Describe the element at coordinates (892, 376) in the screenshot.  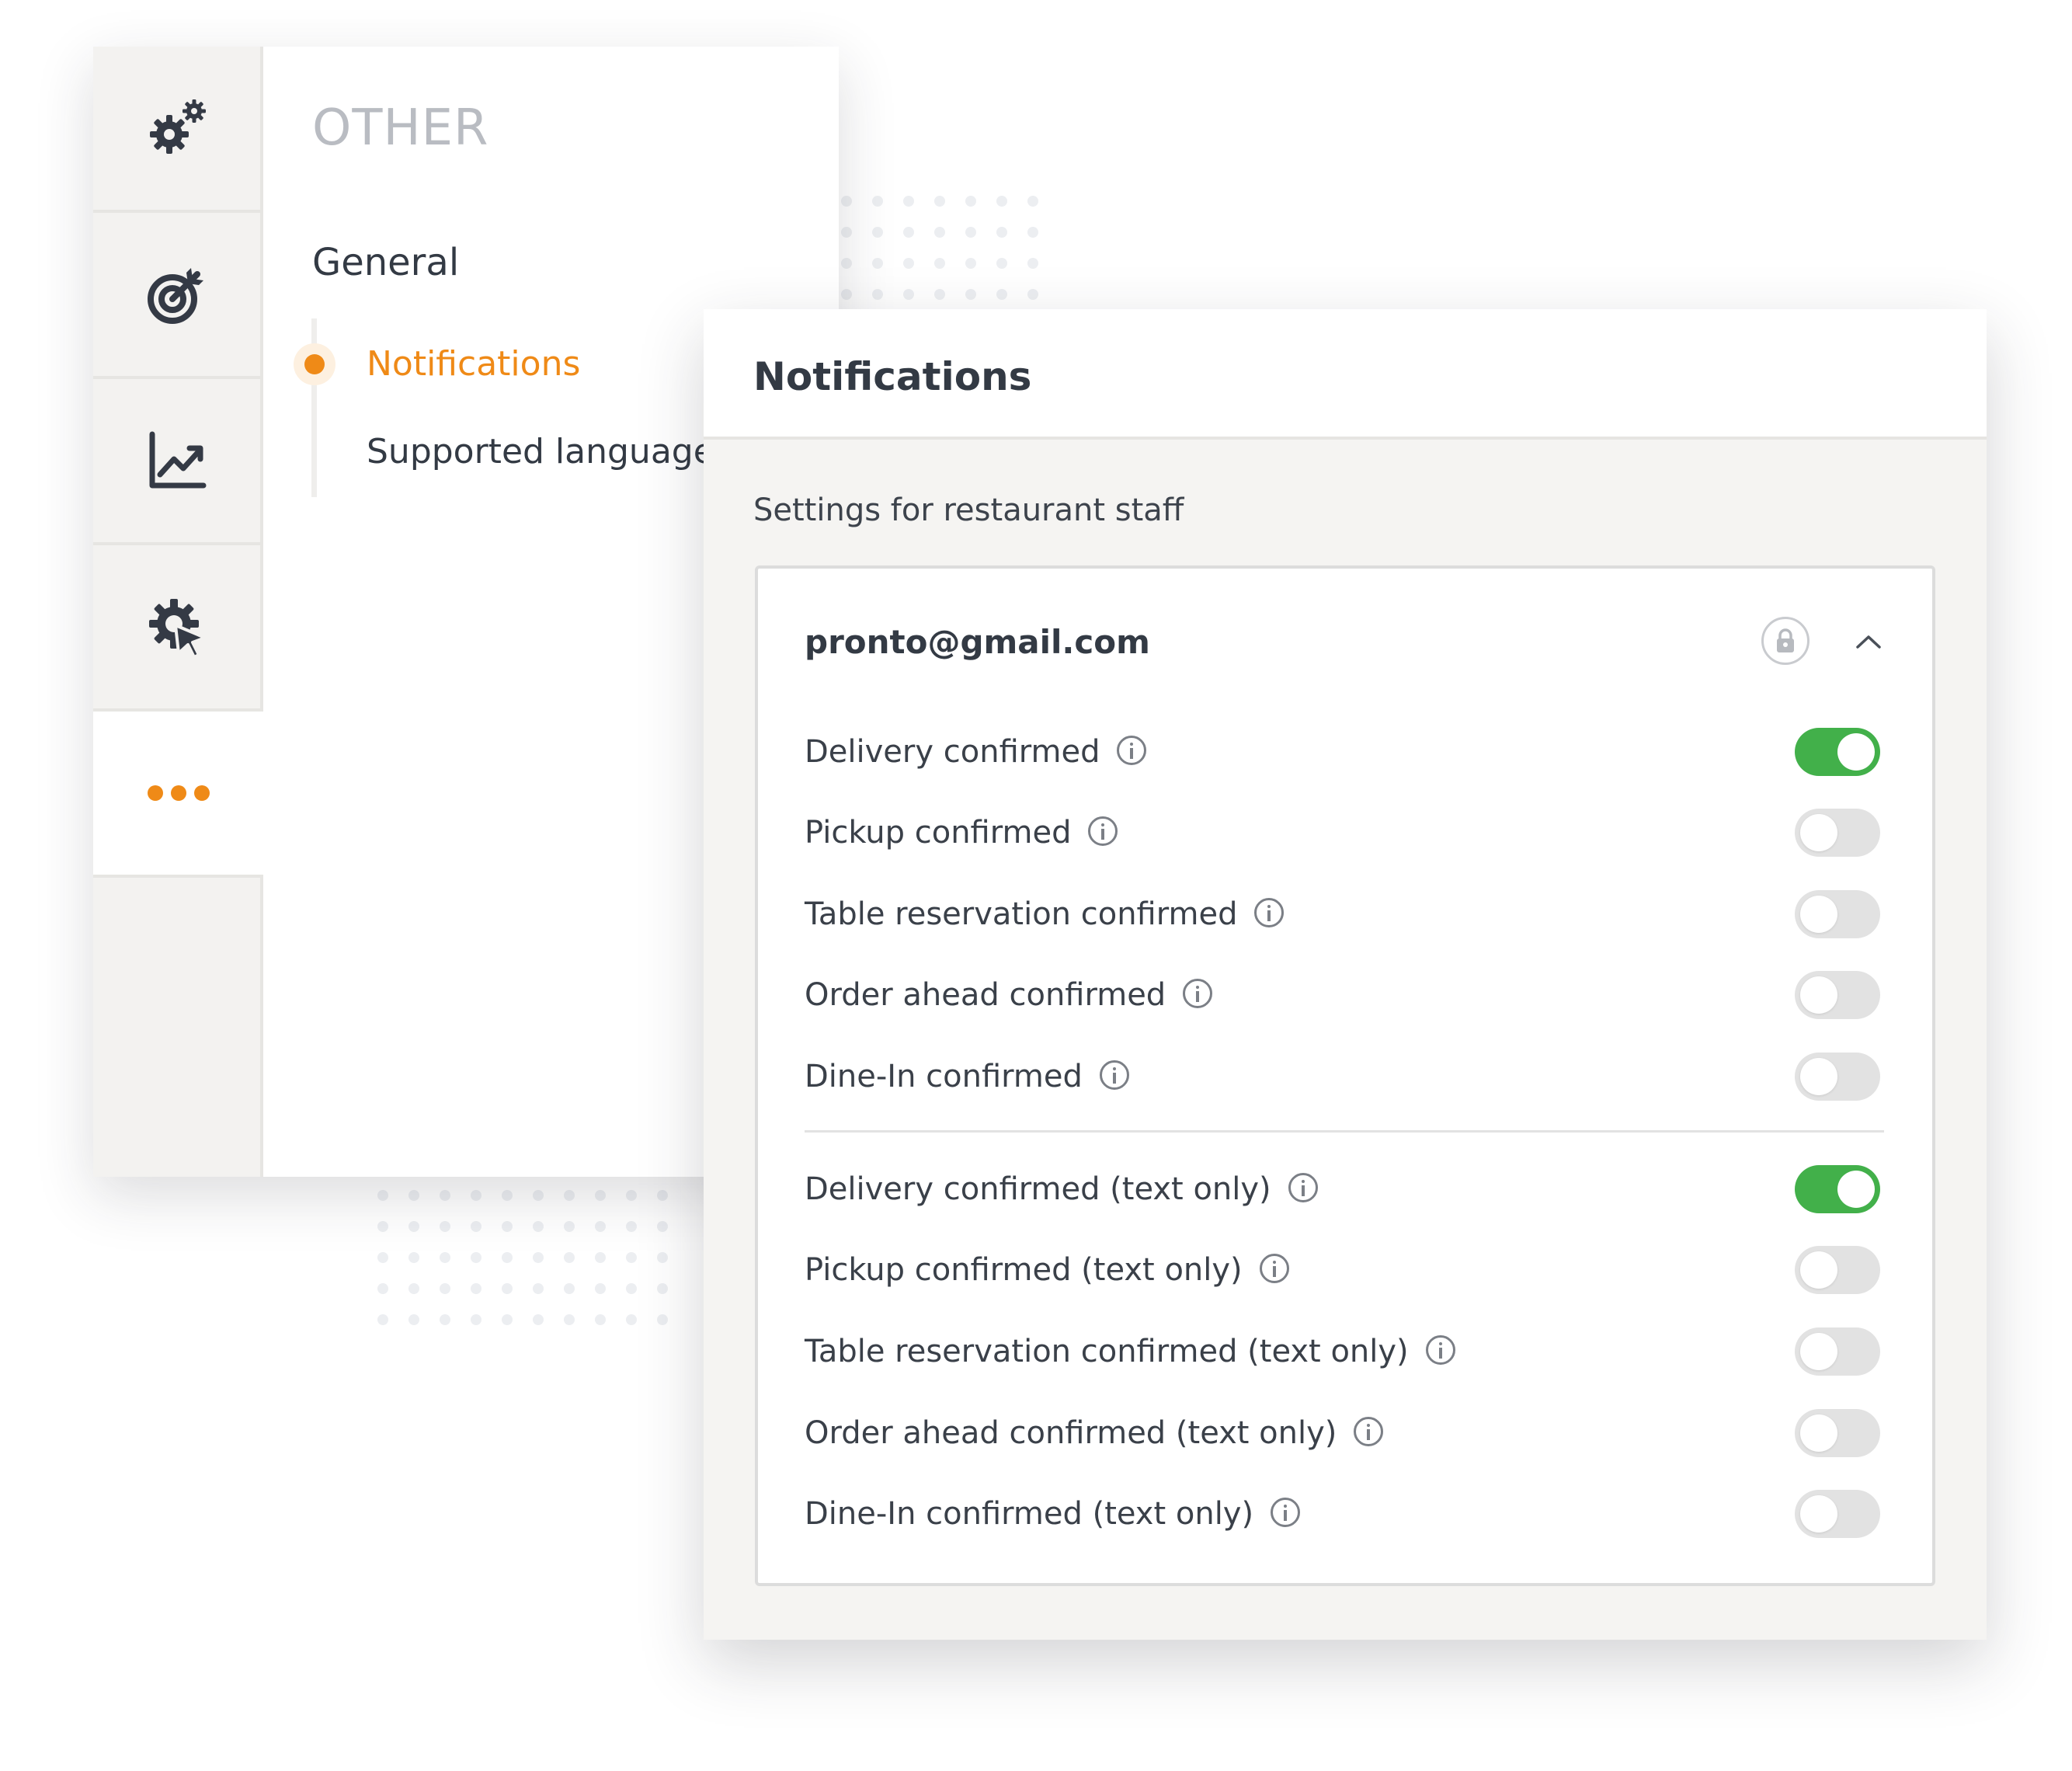
I see `page-title: Notifications` at that location.